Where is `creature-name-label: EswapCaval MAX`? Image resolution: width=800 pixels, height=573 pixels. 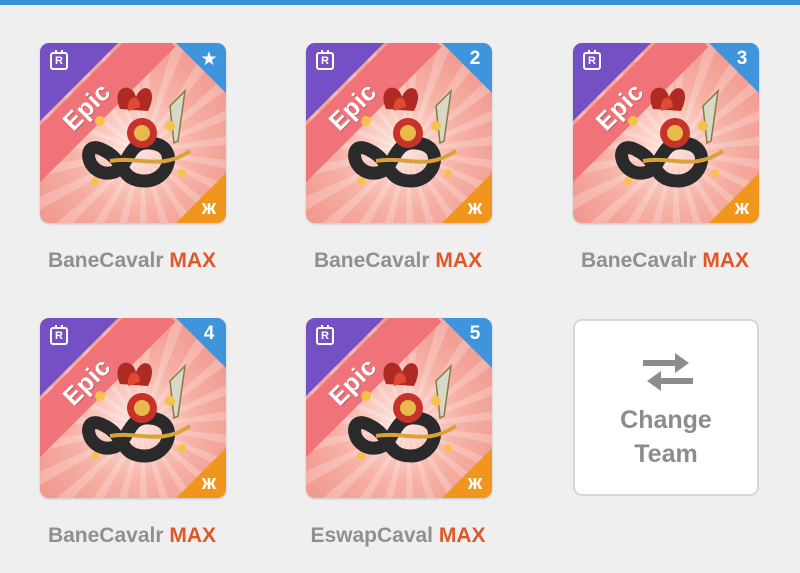
creature-name-label: EswapCaval MAX is located at coordinates (398, 536).